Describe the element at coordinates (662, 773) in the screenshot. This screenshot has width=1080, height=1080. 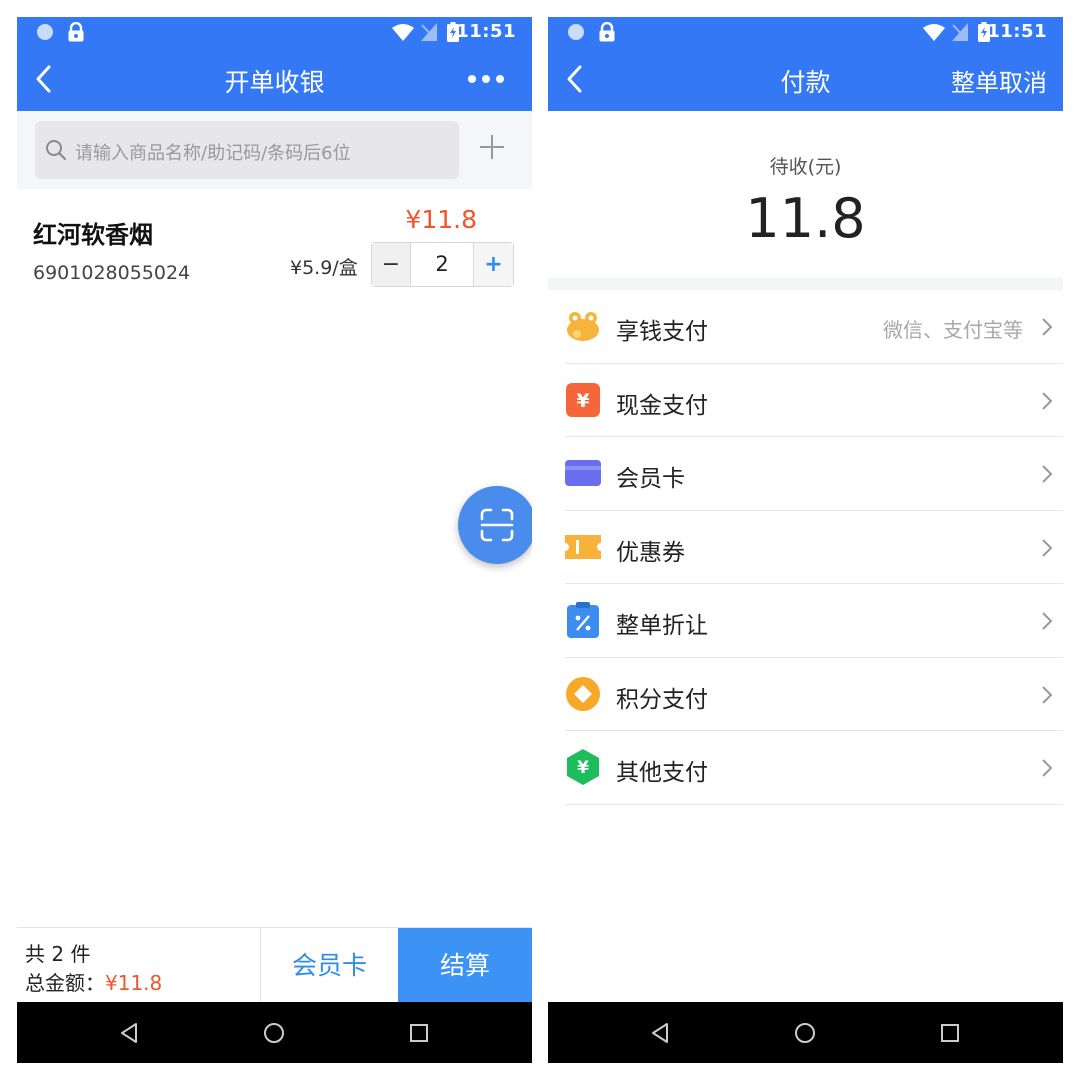
I see `payment-method-label: 其他支付` at that location.